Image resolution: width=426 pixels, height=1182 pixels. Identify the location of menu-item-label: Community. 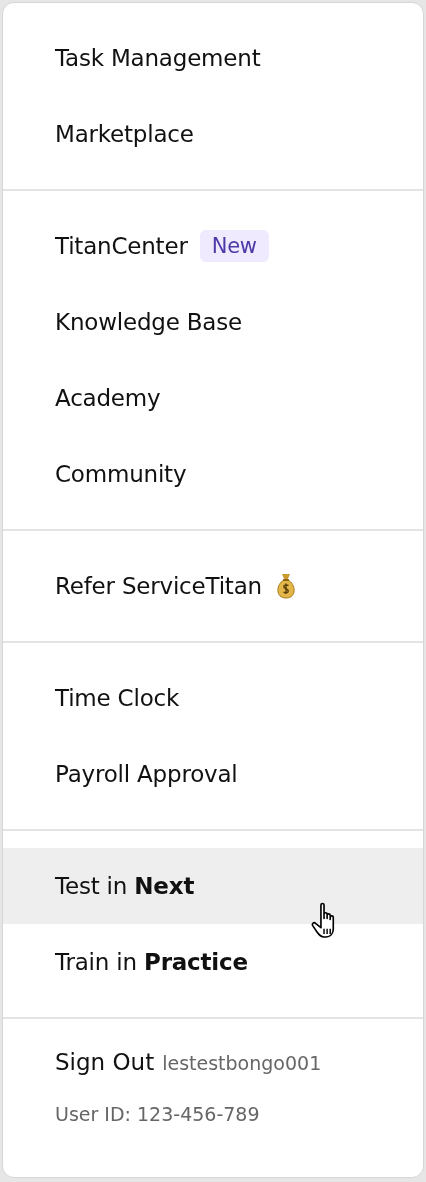
(121, 474).